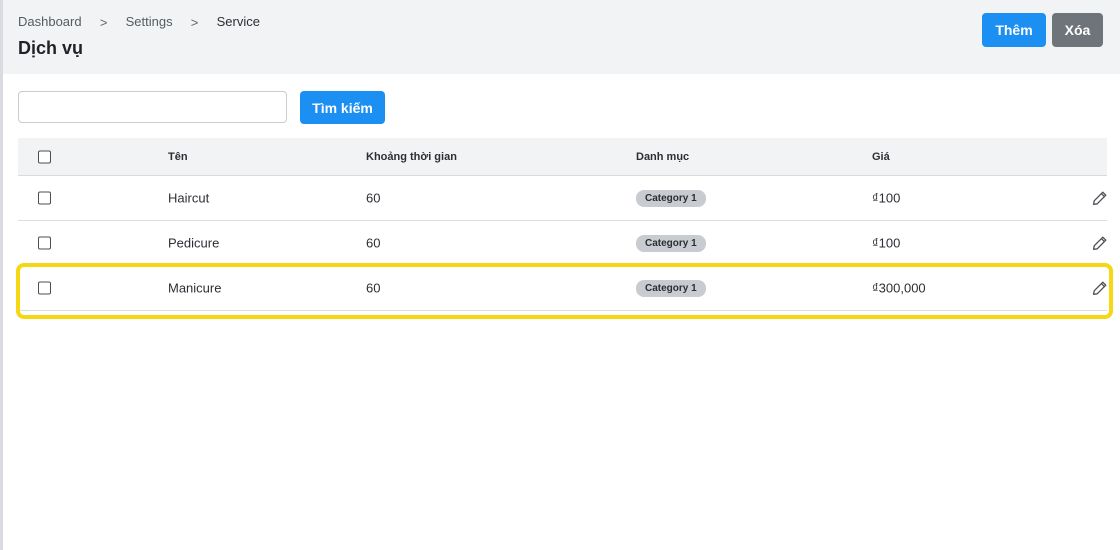 Image resolution: width=1120 pixels, height=550 pixels. Describe the element at coordinates (189, 198) in the screenshot. I see `service-name: Haircut` at that location.